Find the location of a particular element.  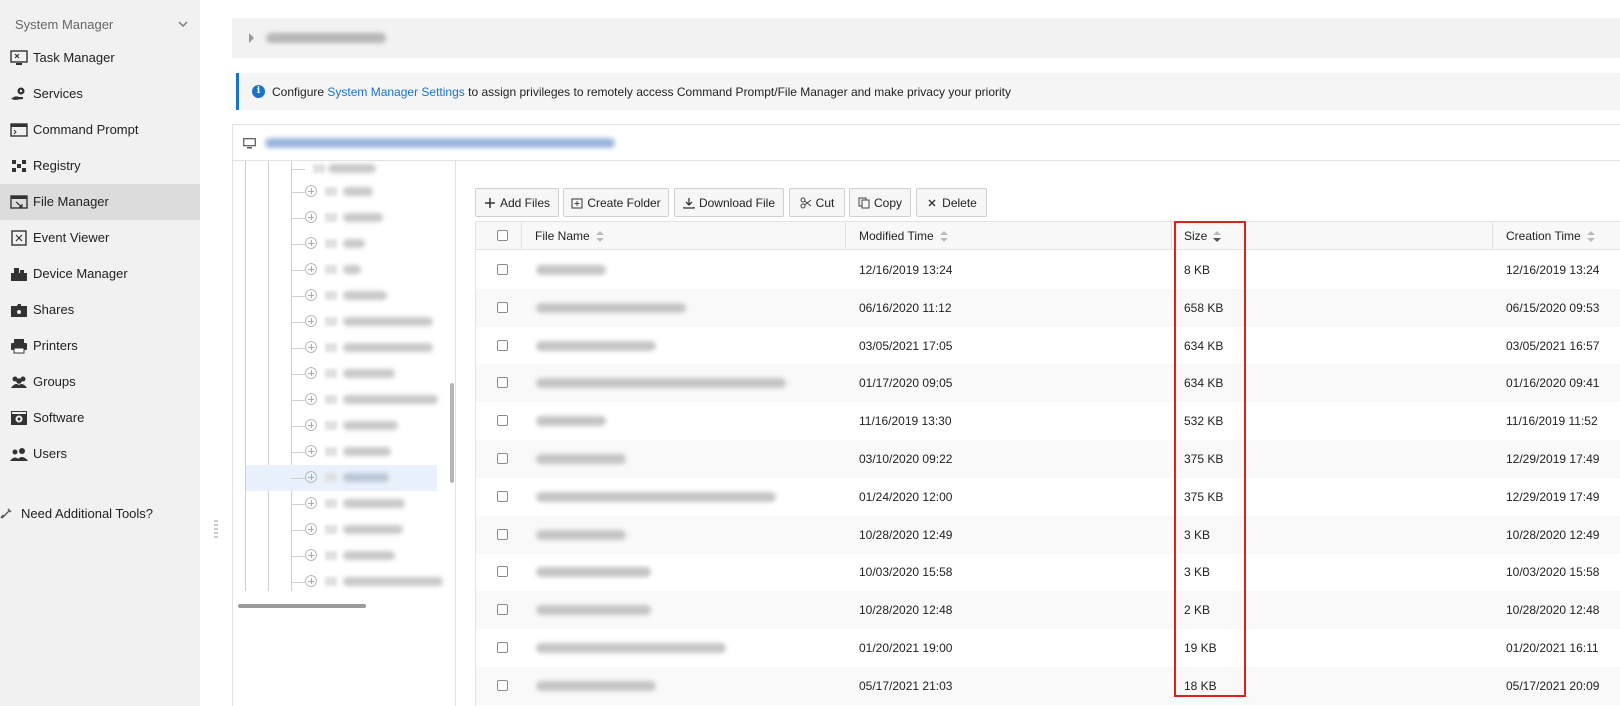

copy-button: Copy is located at coordinates (880, 202).